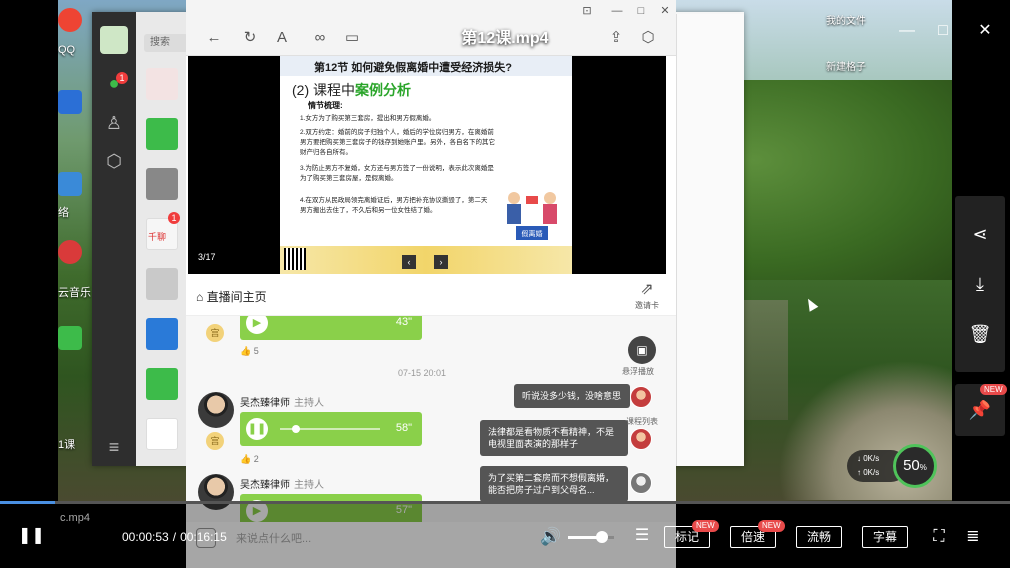  What do you see at coordinates (505, 38) in the screenshot?
I see `video-title: 第12课.mp4` at bounding box center [505, 38].